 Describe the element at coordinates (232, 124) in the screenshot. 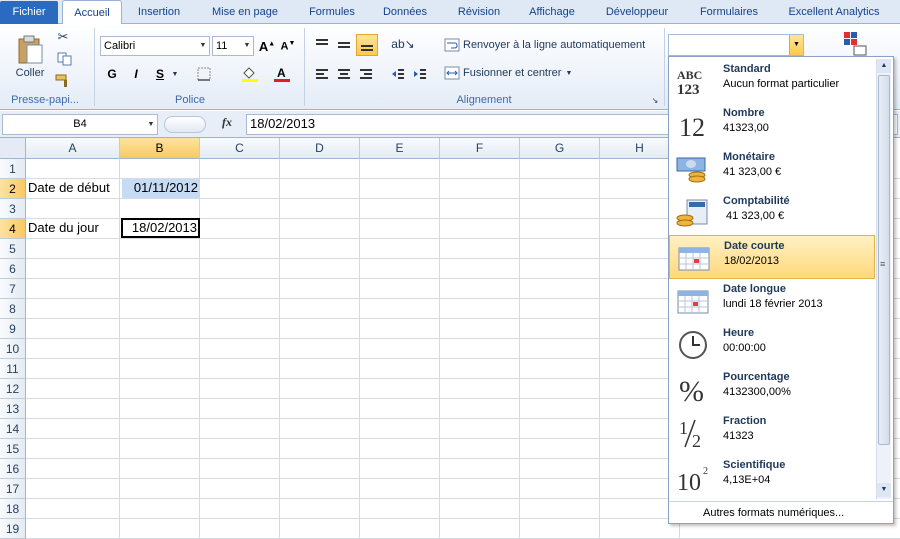

I see `insert-function-button: fx` at that location.